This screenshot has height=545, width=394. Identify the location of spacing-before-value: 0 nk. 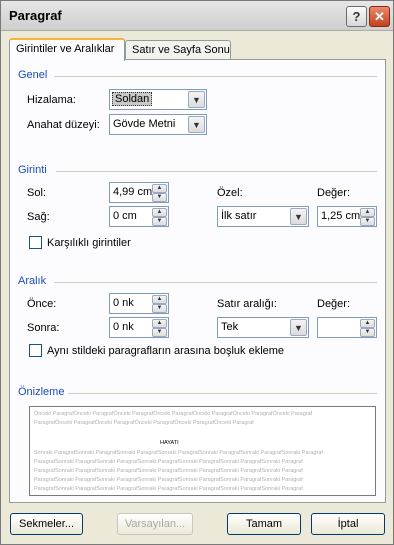
(123, 303).